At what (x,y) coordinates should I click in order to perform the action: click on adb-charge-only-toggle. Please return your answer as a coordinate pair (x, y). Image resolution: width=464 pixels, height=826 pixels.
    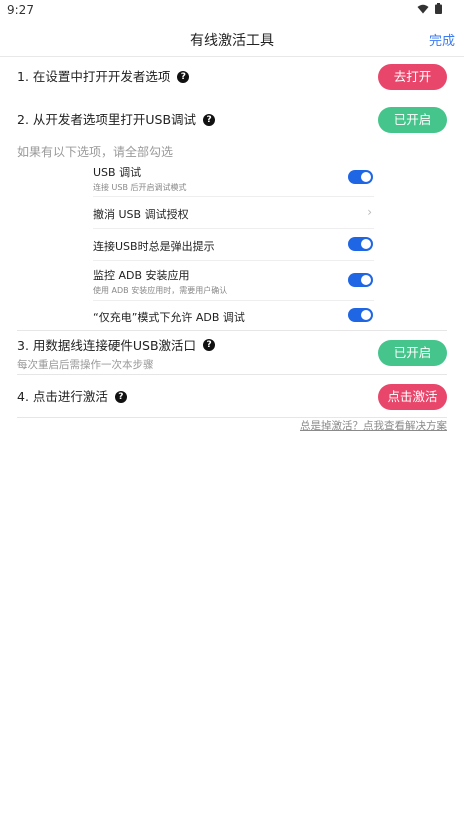
    Looking at the image, I should click on (360, 315).